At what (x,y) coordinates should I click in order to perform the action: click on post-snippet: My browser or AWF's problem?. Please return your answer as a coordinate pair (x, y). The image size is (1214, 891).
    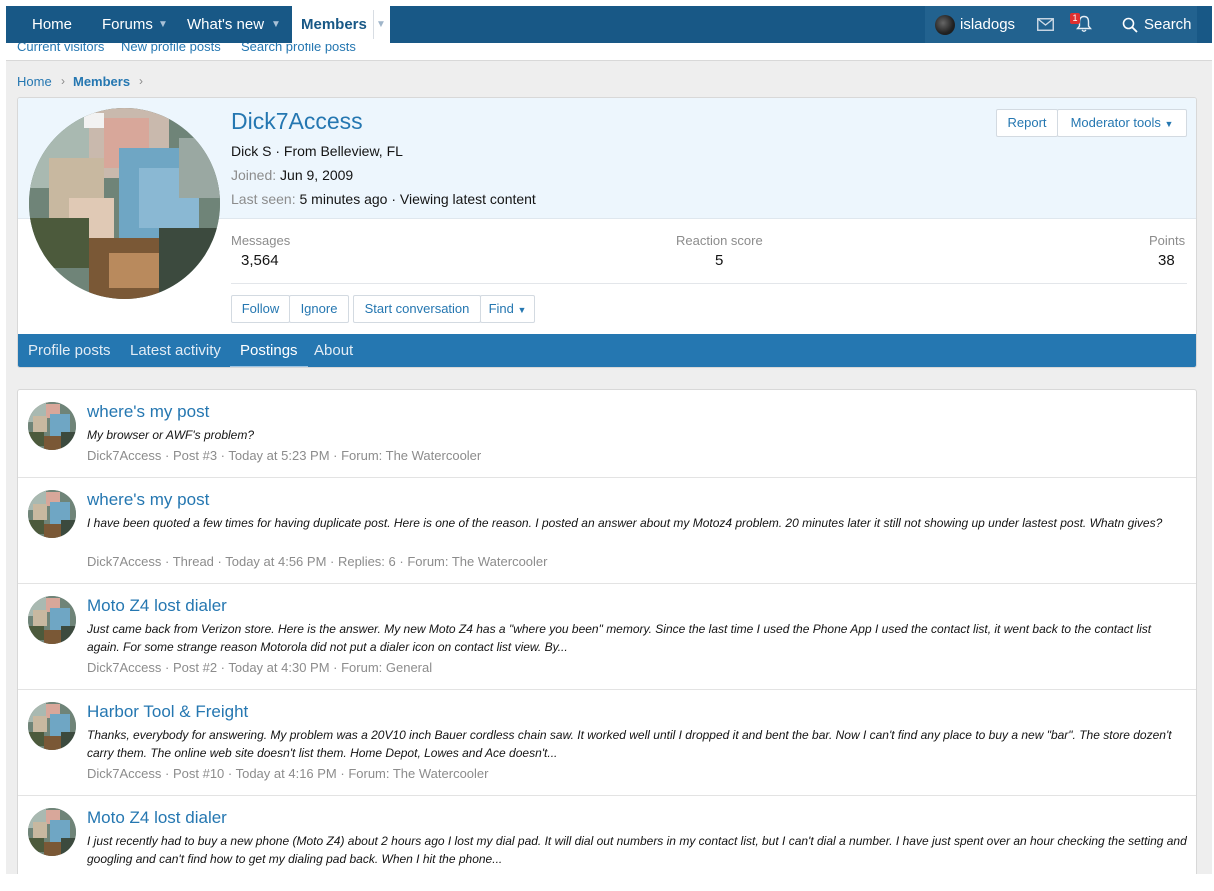
    Looking at the image, I should click on (170, 435).